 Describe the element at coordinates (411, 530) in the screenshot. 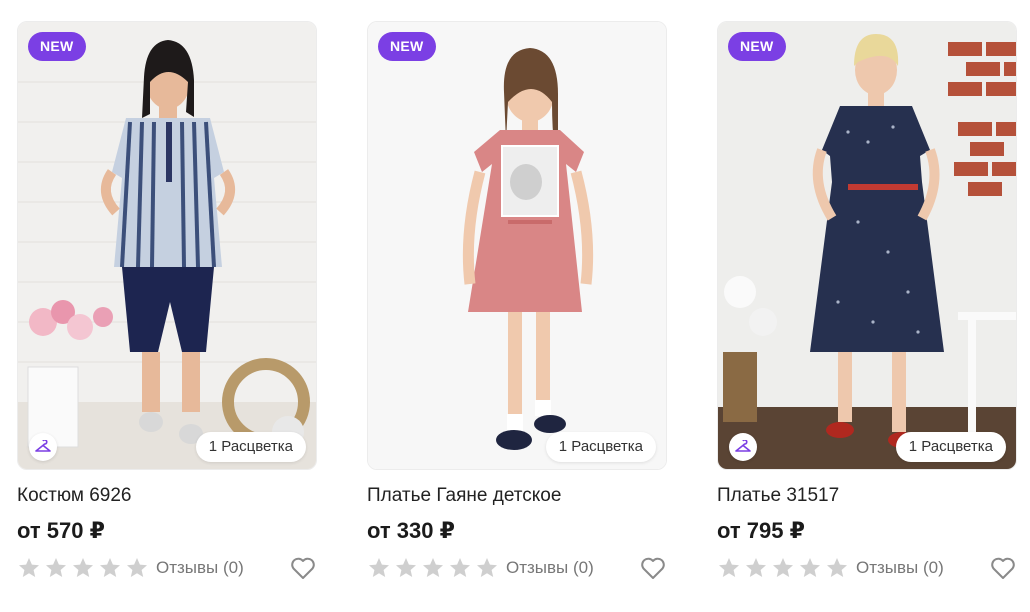

I see `product-price: от 330 ₽` at that location.